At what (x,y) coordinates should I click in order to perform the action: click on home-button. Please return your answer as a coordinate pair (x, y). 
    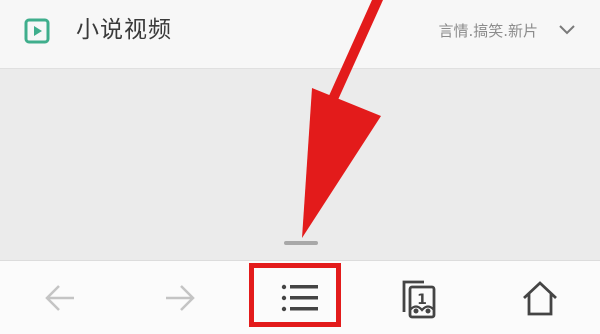
    Looking at the image, I should click on (540, 298).